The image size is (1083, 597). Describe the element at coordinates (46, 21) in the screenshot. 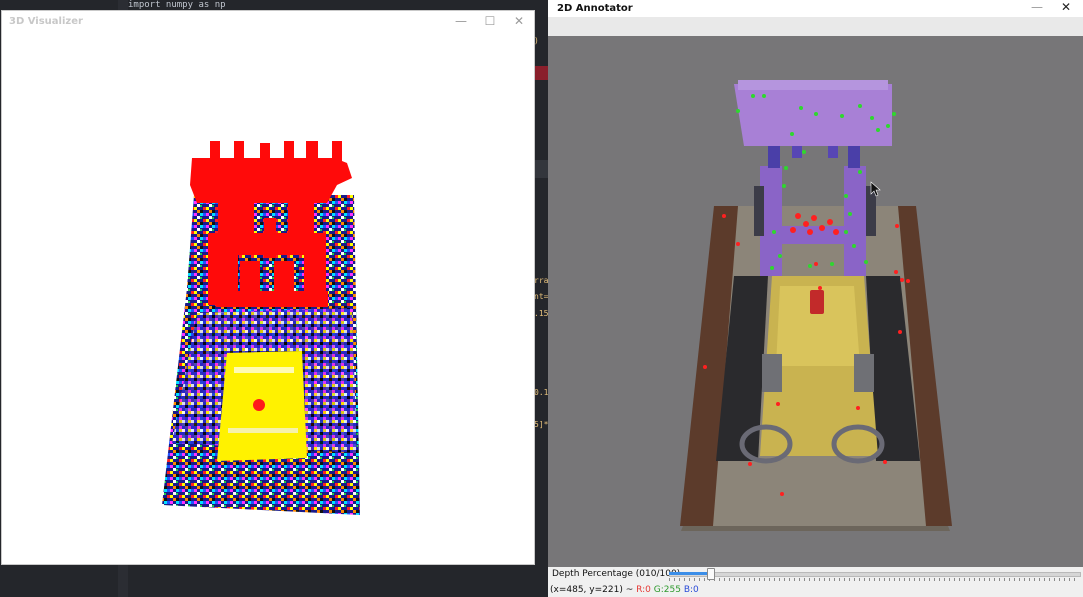

I see `visualizer-title: 3D Visualizer` at that location.